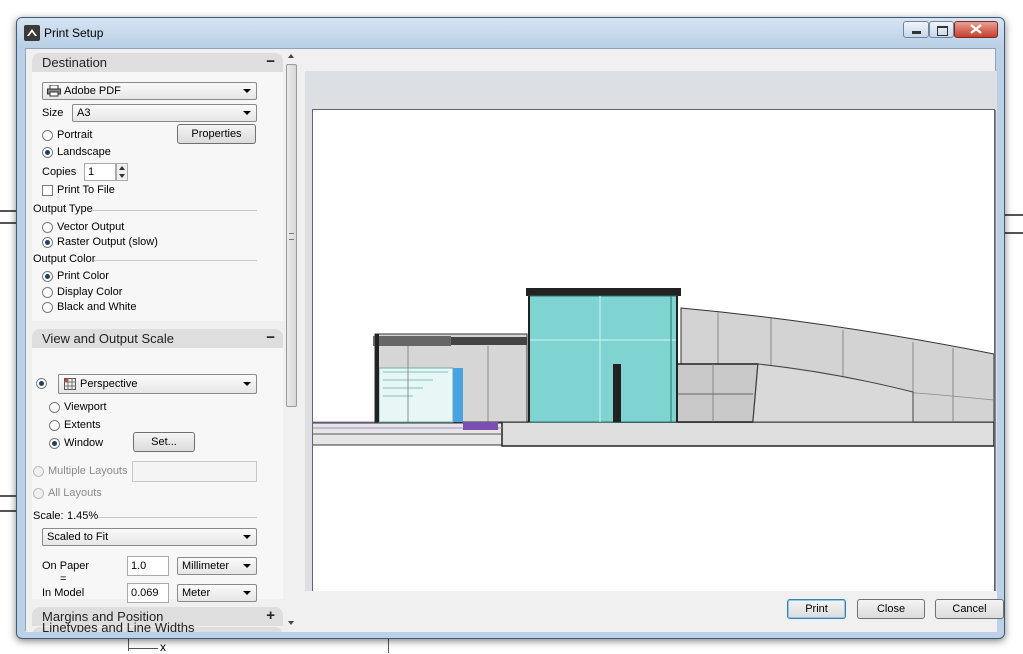 This screenshot has height=654, width=1023. What do you see at coordinates (122, 176) in the screenshot?
I see `spin-down-icon` at bounding box center [122, 176].